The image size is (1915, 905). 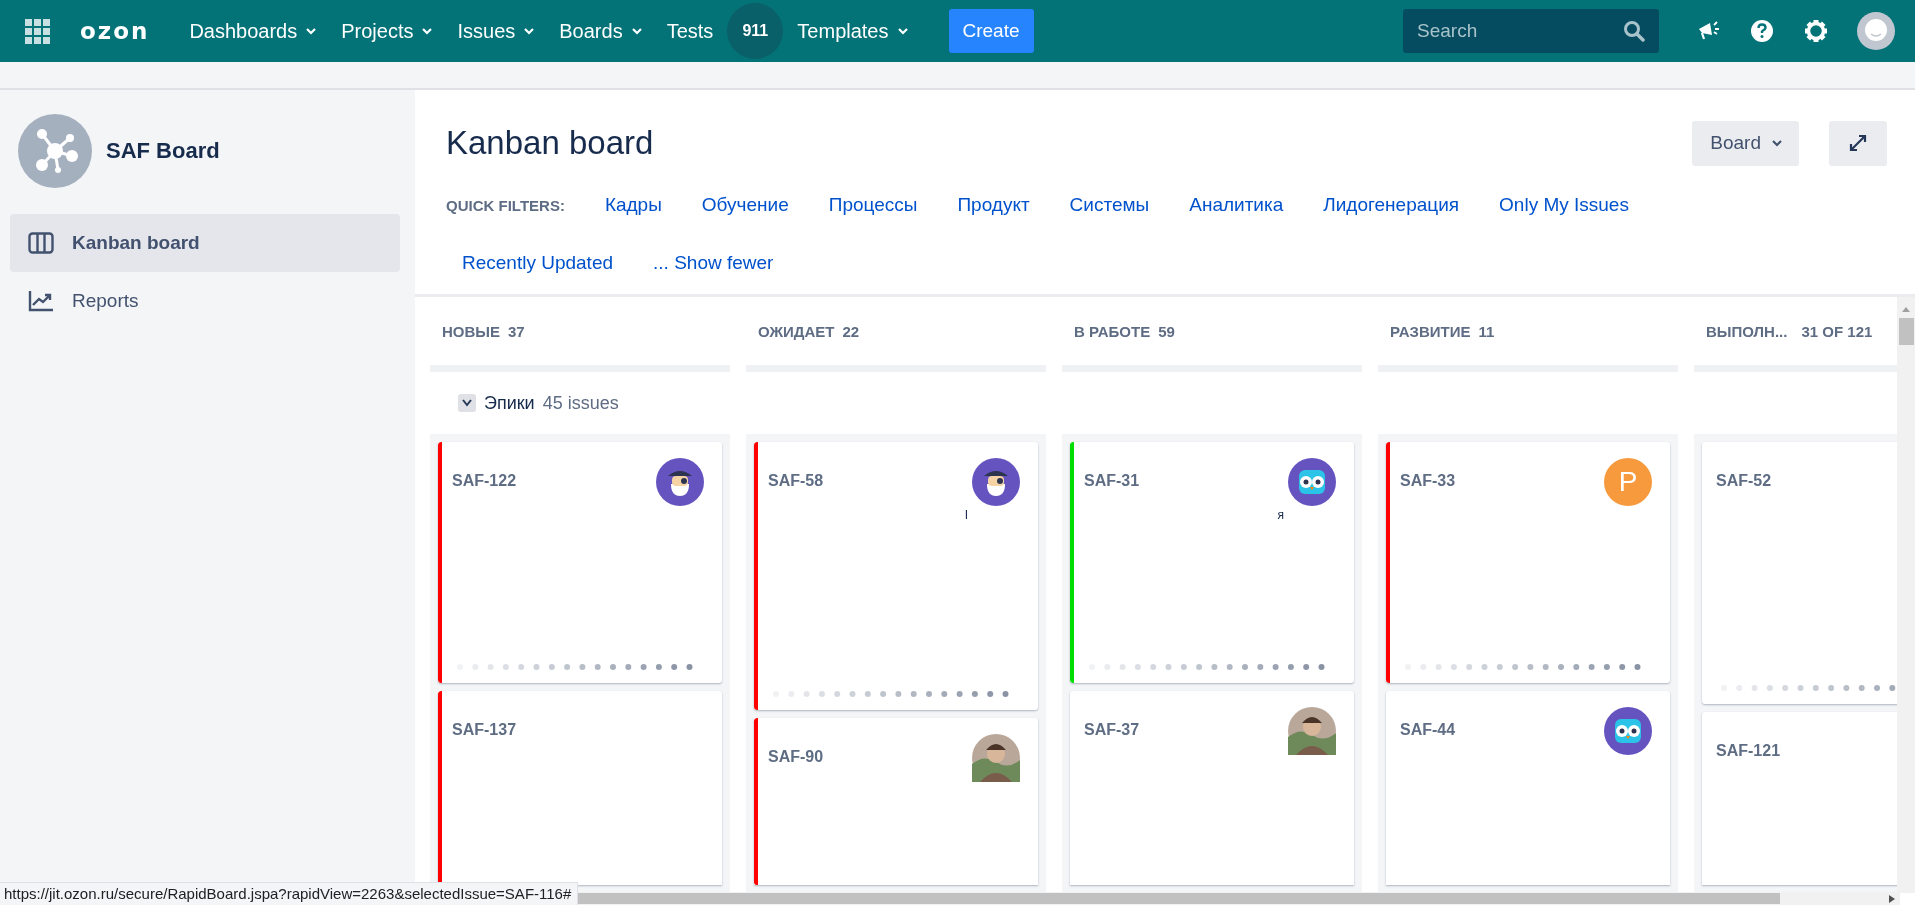 What do you see at coordinates (516, 331) in the screenshot?
I see `column-count: 37` at bounding box center [516, 331].